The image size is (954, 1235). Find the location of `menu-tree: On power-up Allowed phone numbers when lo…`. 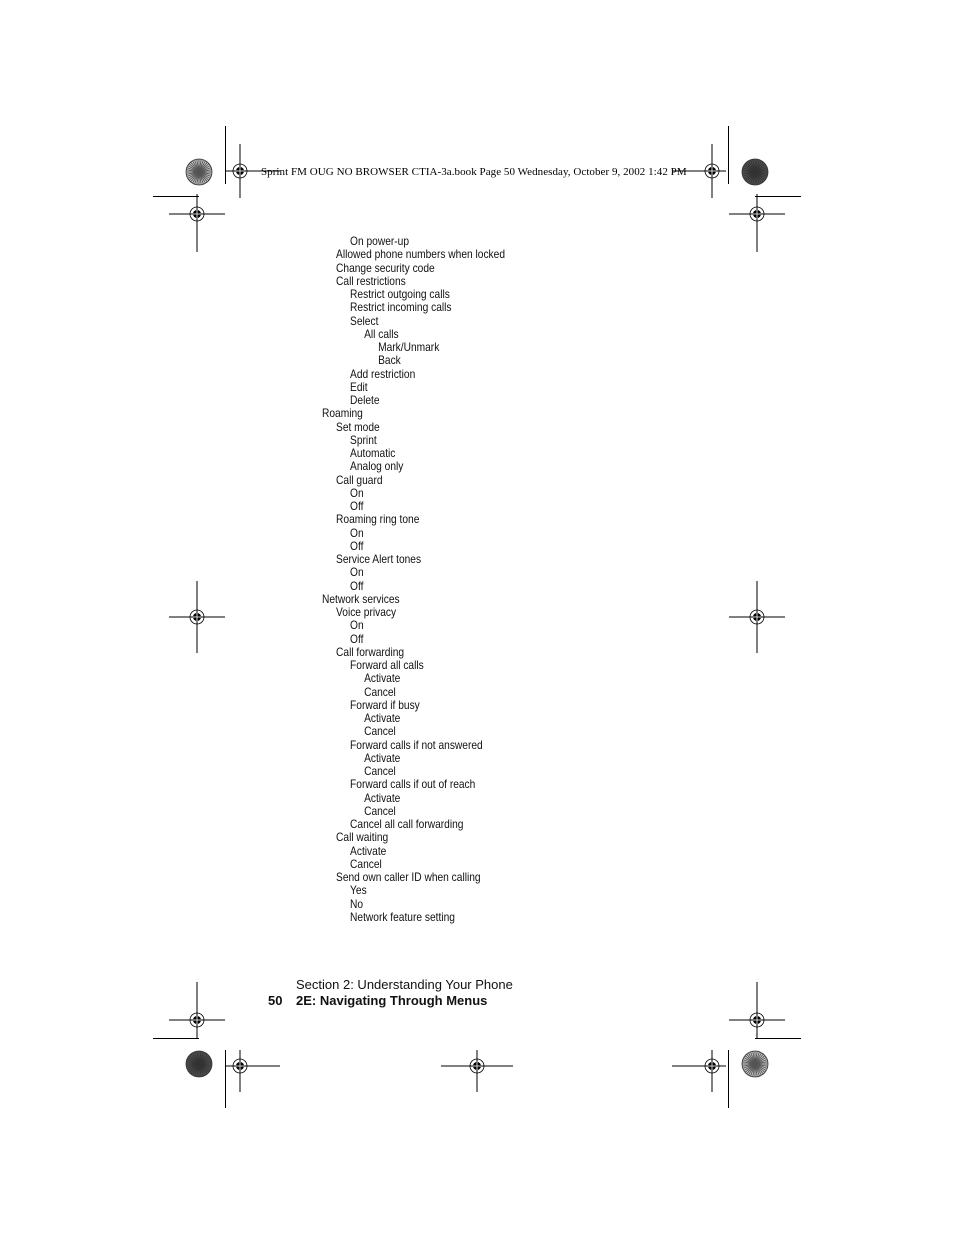

menu-tree: On power-up Allowed phone numbers when lo… is located at coordinates (414, 579).